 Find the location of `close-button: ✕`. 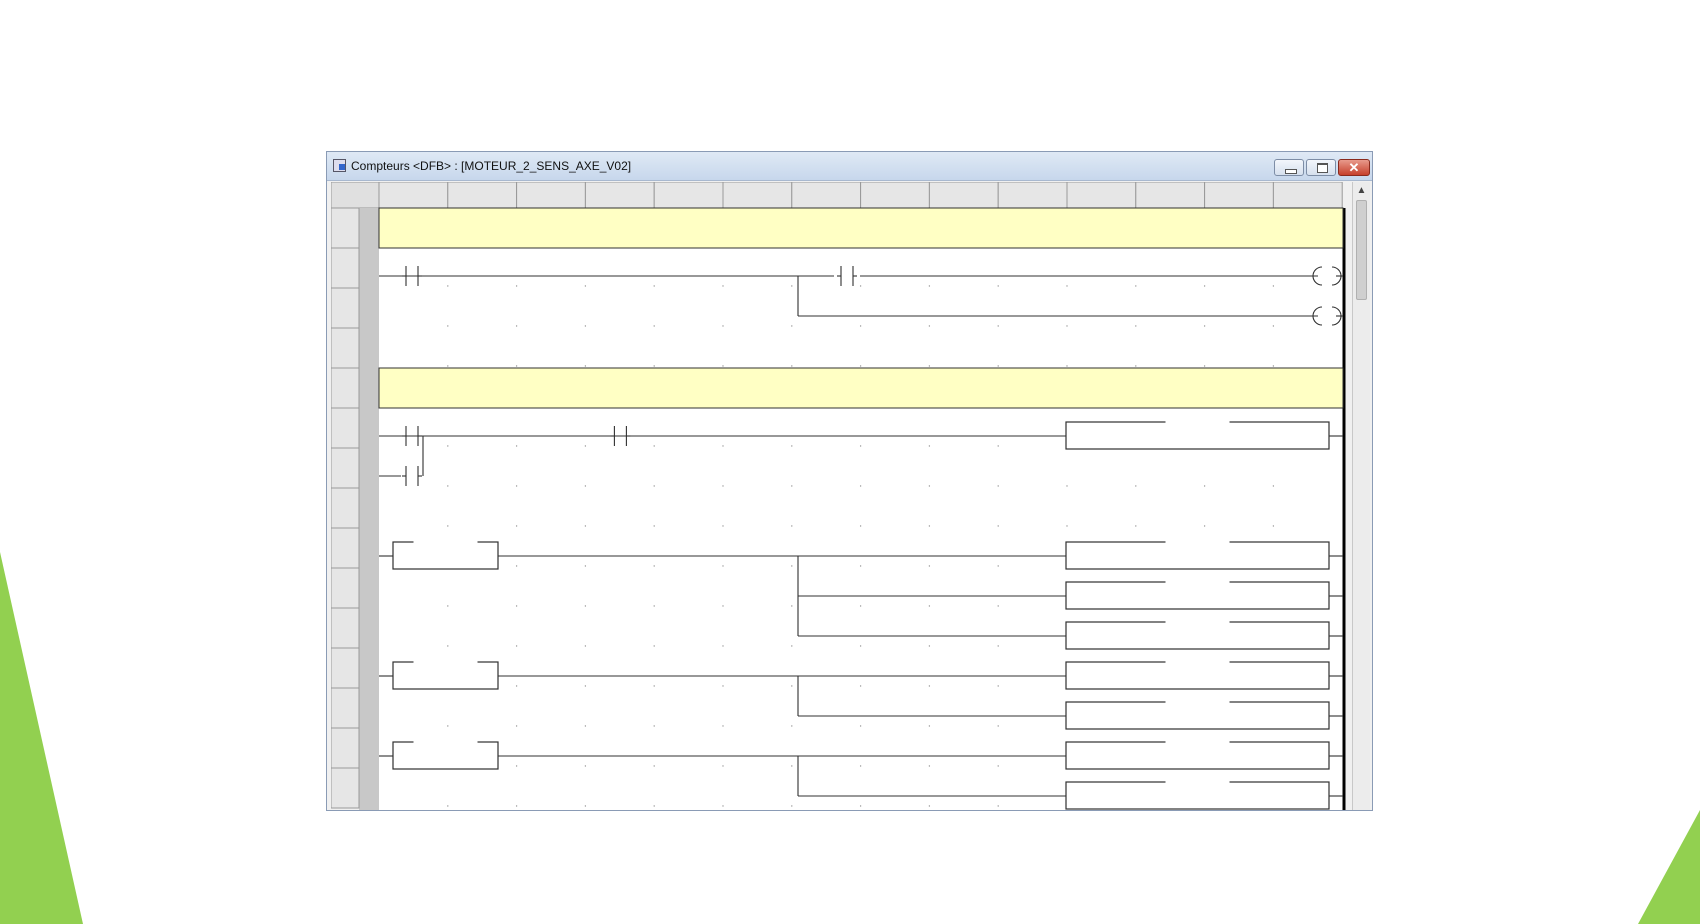

close-button: ✕ is located at coordinates (1354, 167).